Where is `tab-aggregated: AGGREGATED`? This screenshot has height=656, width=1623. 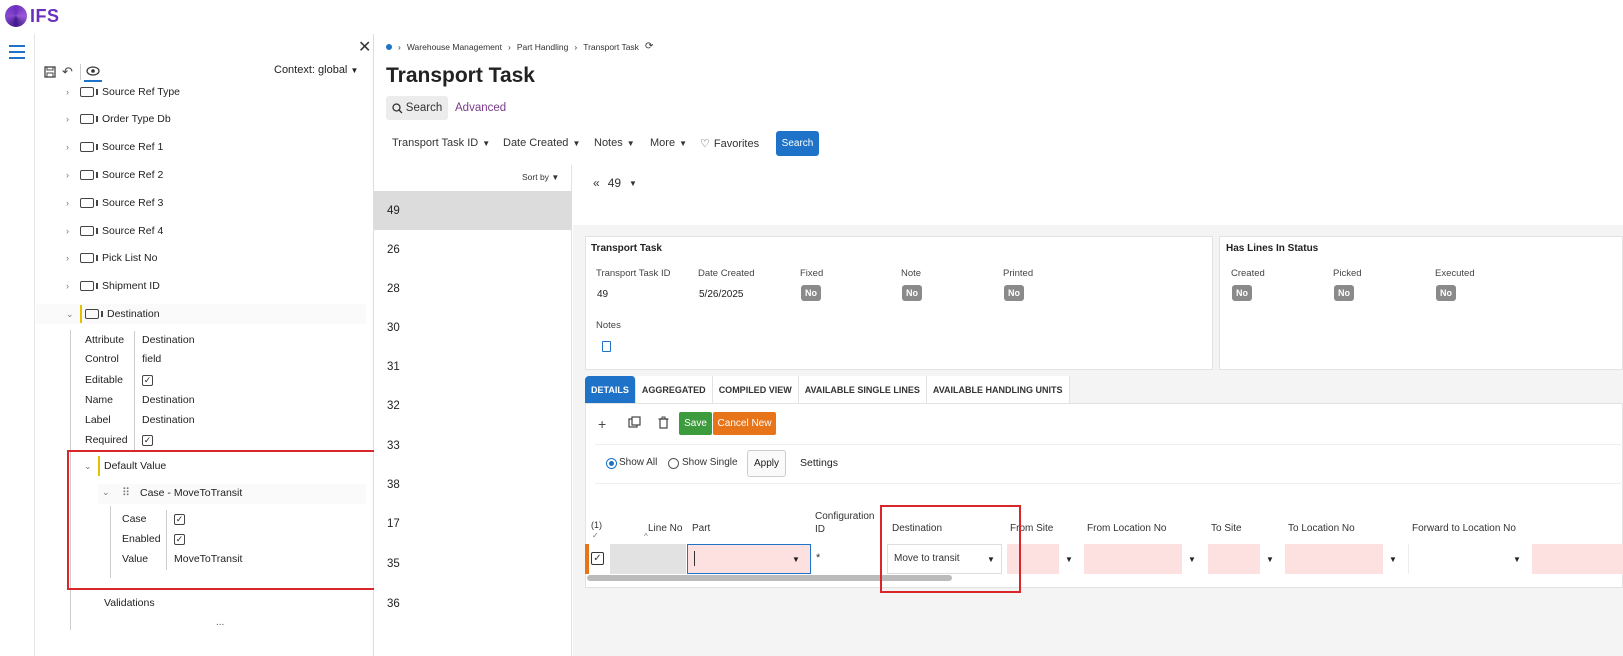
tab-aggregated: AGGREGATED is located at coordinates (674, 389).